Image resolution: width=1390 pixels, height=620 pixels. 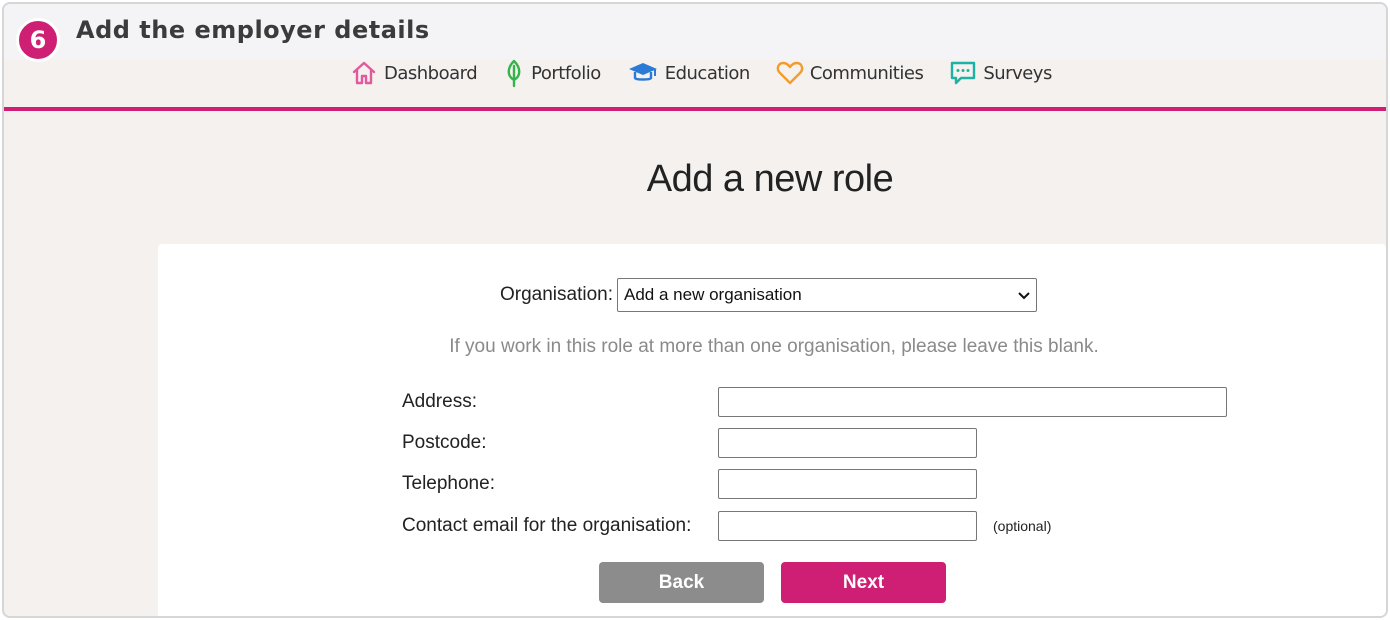 I want to click on postcode-input, so click(x=847, y=443).